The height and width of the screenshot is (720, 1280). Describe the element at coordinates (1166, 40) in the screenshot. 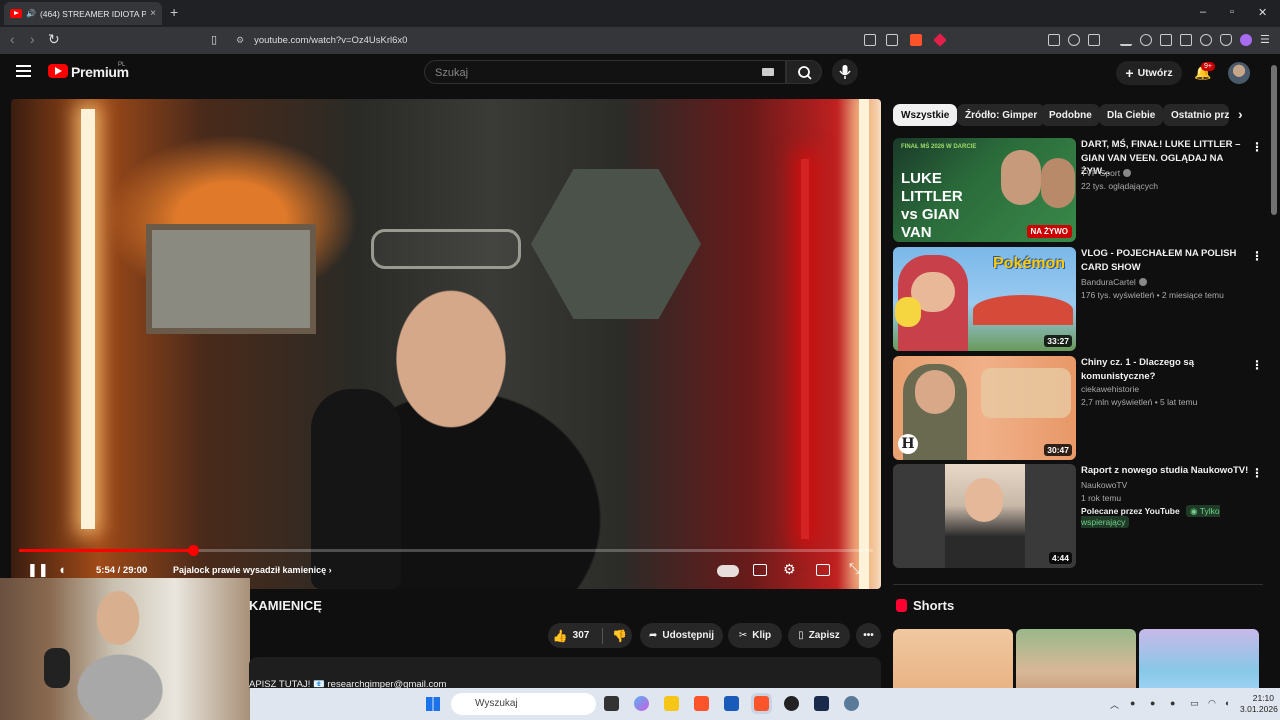

I see `sidebar-icon` at that location.